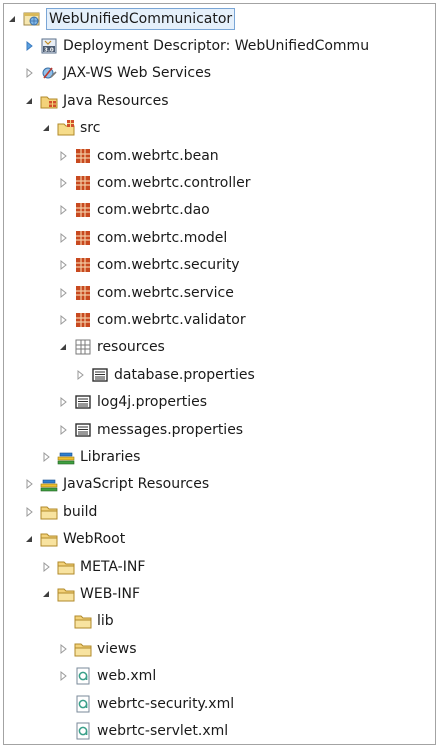 The width and height of the screenshot is (438, 747). Describe the element at coordinates (49, 50) in the screenshot. I see `svg-text: 3.0` at that location.